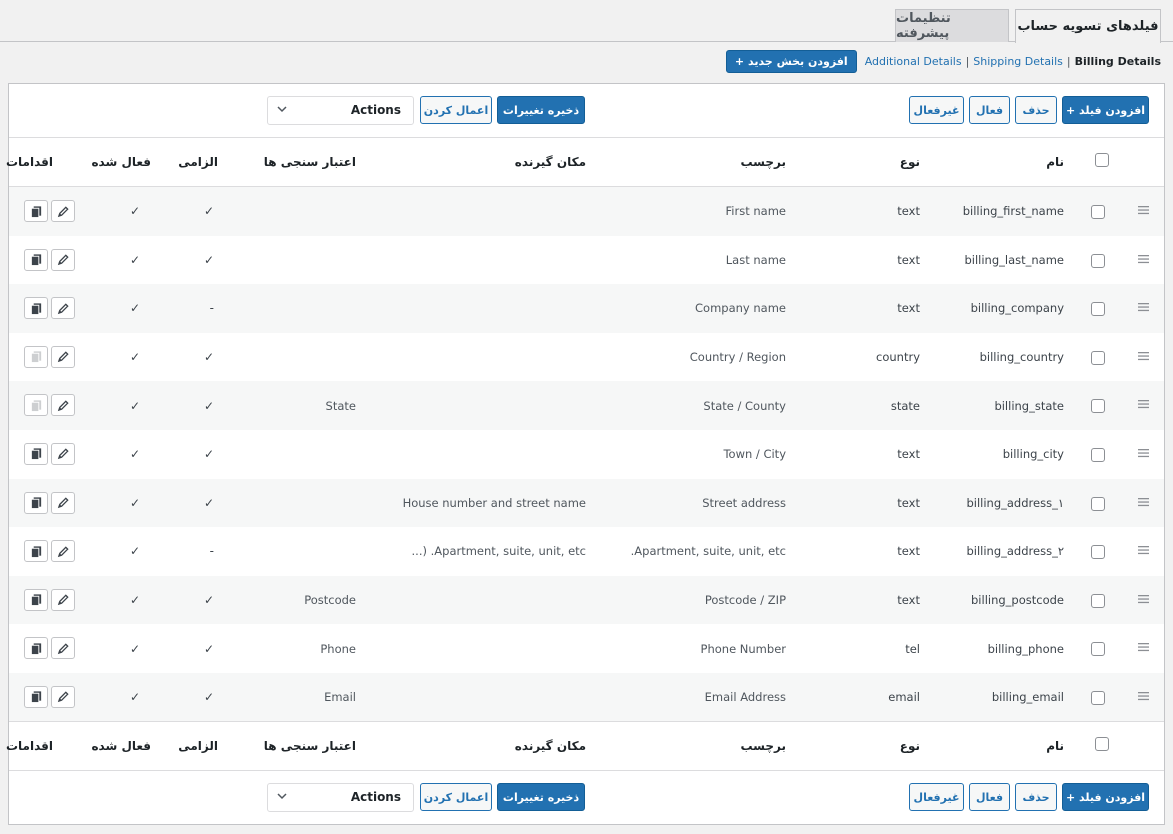 The width and height of the screenshot is (1173, 834). Describe the element at coordinates (340, 110) in the screenshot. I see `bulk-actions-select: Actions` at that location.